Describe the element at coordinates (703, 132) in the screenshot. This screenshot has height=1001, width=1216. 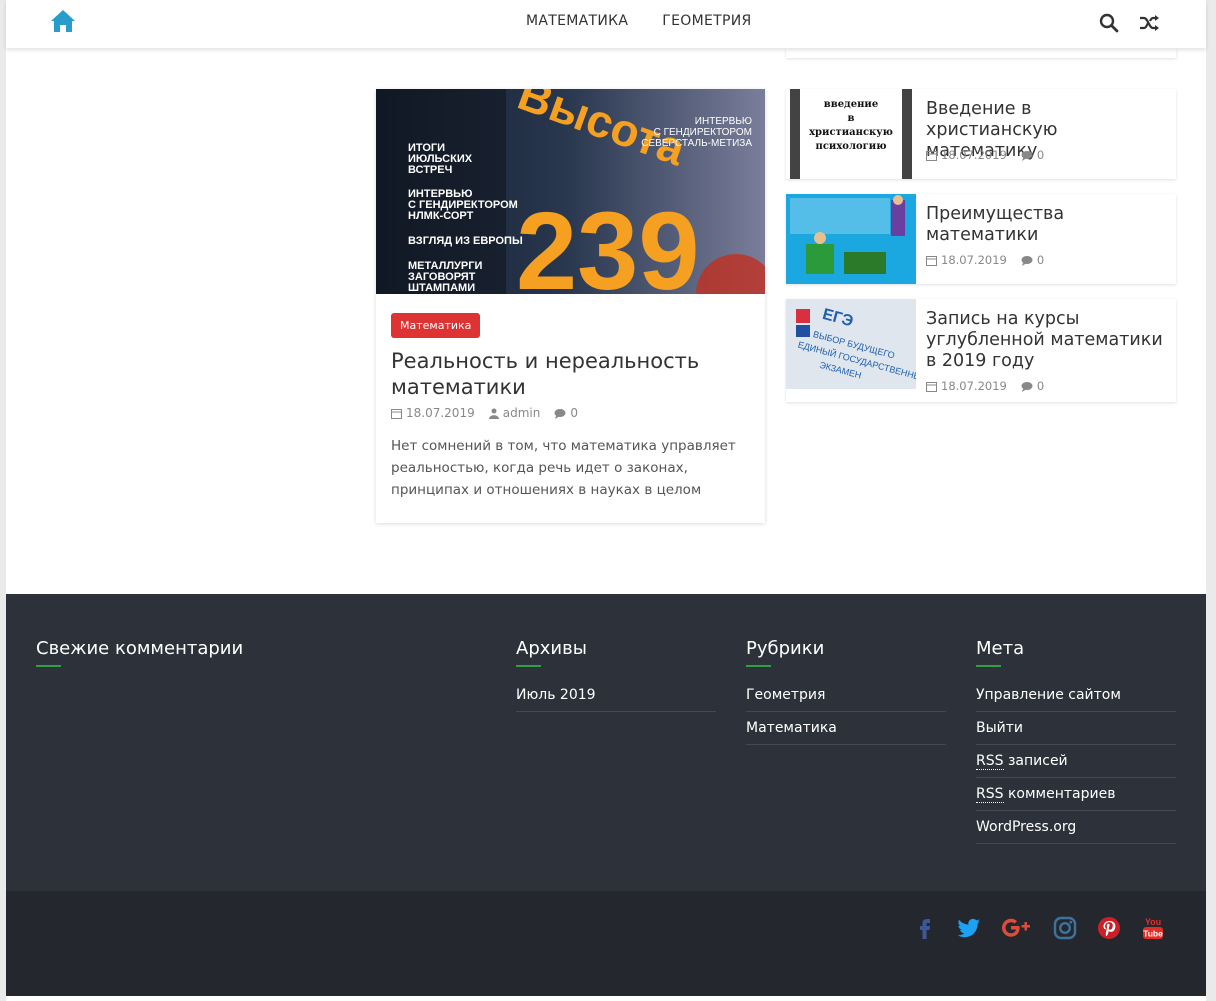
I see `image-caption-line: С ГЕНДИРЕКТОРОМ` at that location.